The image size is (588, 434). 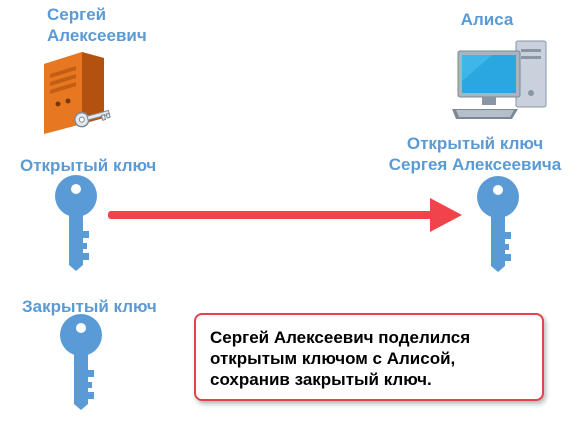 I want to click on computer-icon, so click(x=499, y=79).